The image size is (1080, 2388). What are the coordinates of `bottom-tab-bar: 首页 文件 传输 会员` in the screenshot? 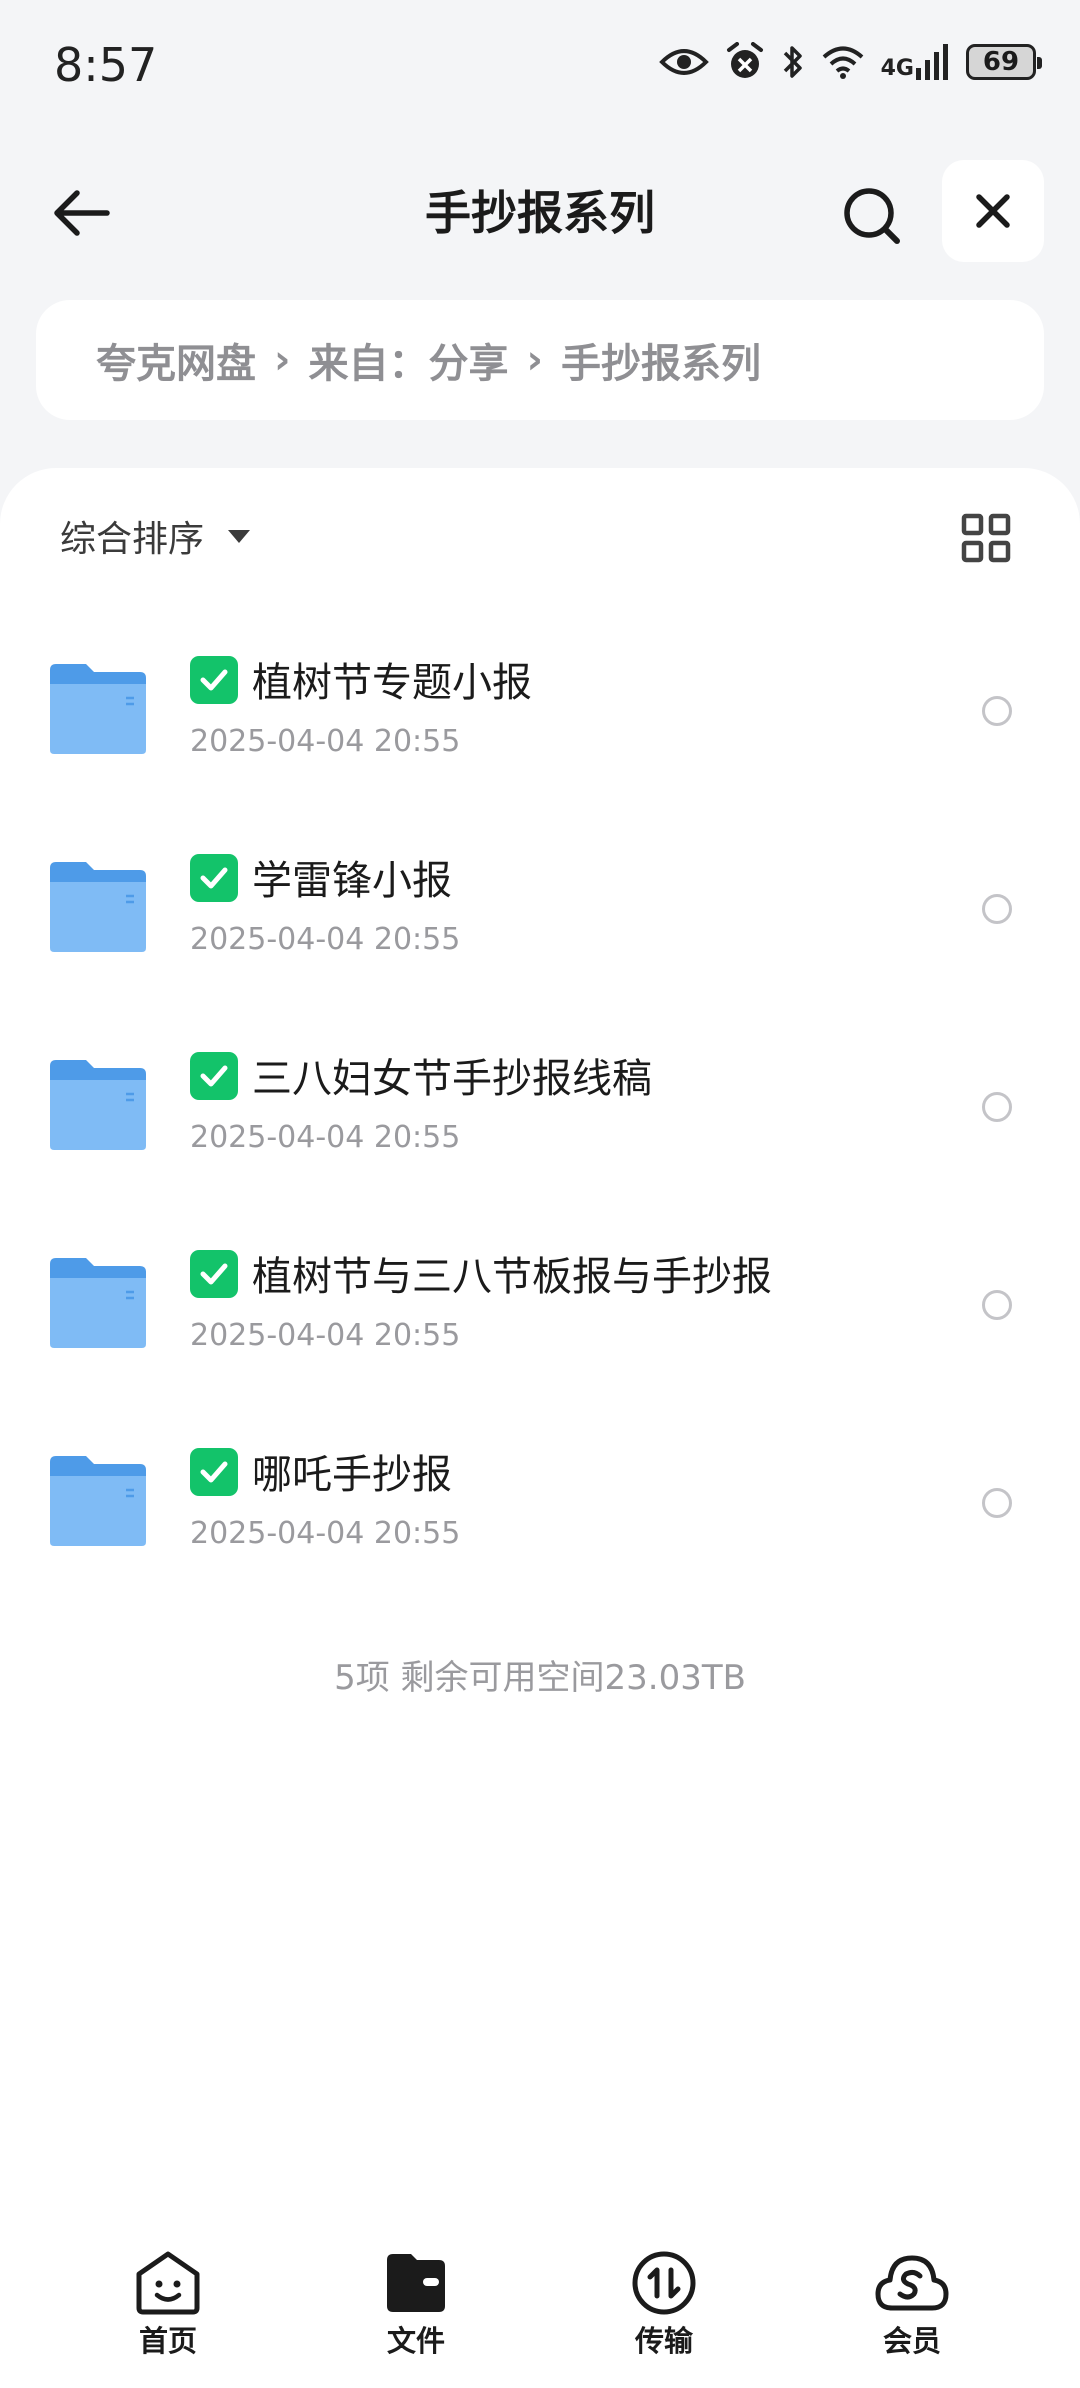 It's located at (540, 2308).